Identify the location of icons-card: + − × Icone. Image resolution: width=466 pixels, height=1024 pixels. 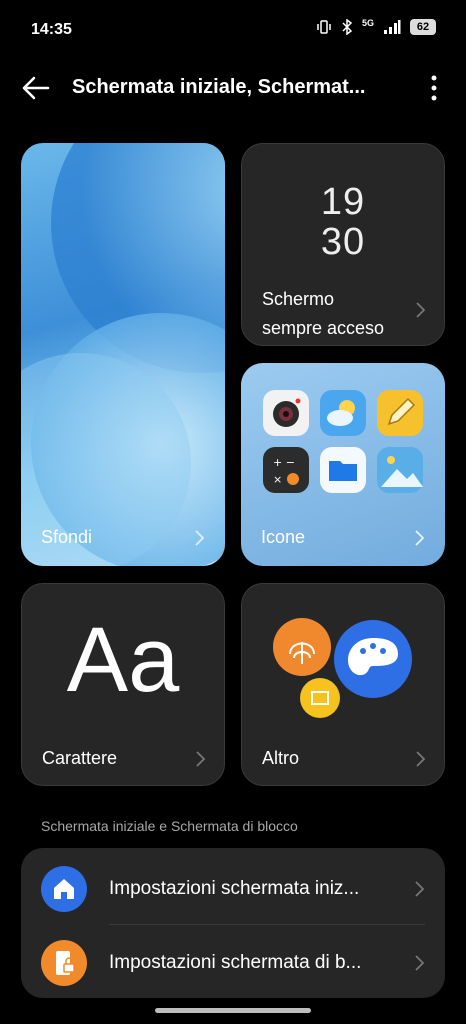
(343, 464).